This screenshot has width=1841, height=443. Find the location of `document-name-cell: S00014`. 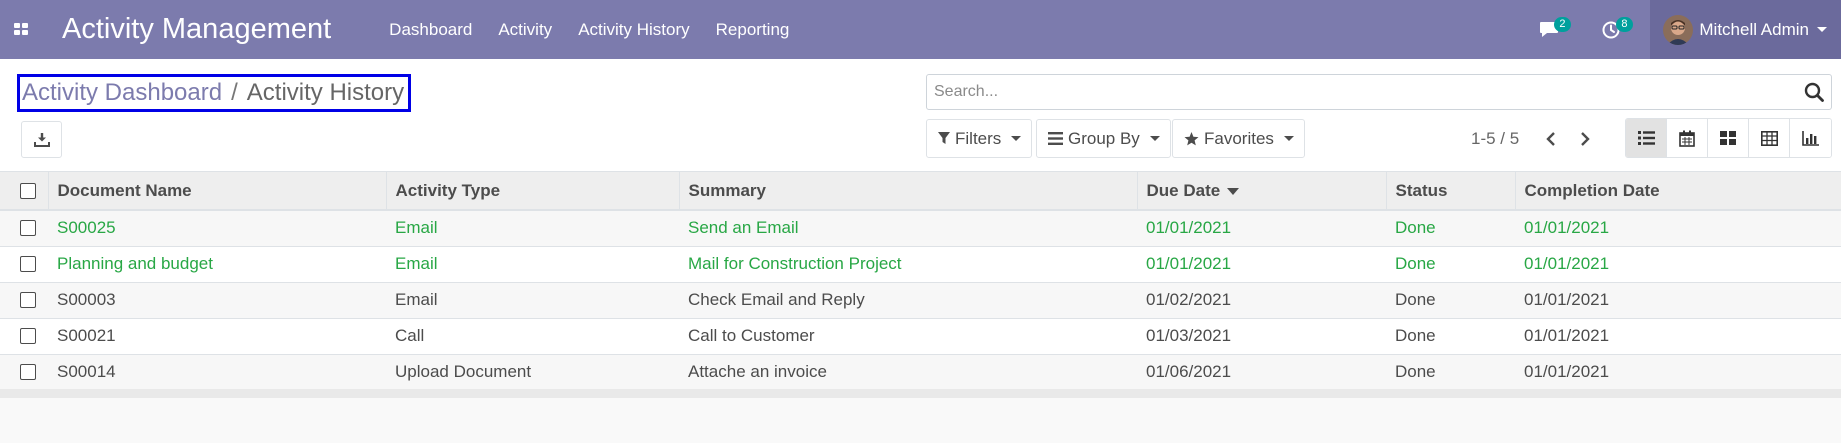

document-name-cell: S00014 is located at coordinates (86, 371).